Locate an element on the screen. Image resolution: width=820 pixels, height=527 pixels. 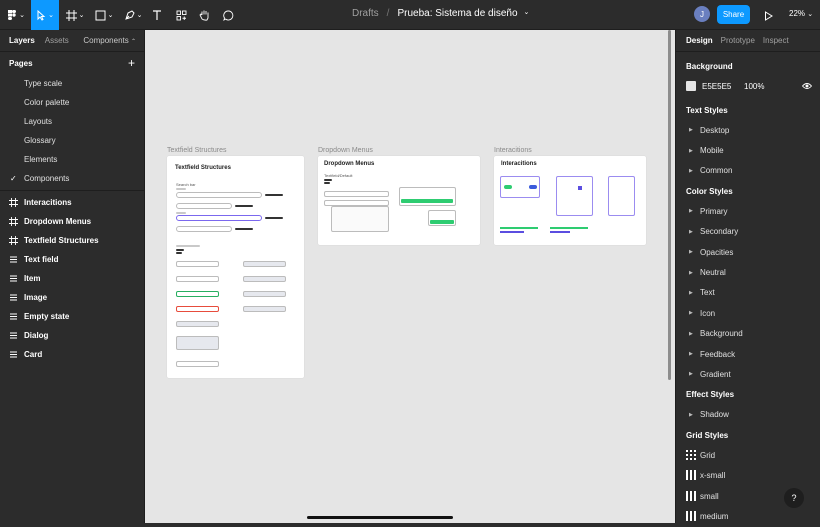
mini-dropdown-list is located at coordinates (427, 196).